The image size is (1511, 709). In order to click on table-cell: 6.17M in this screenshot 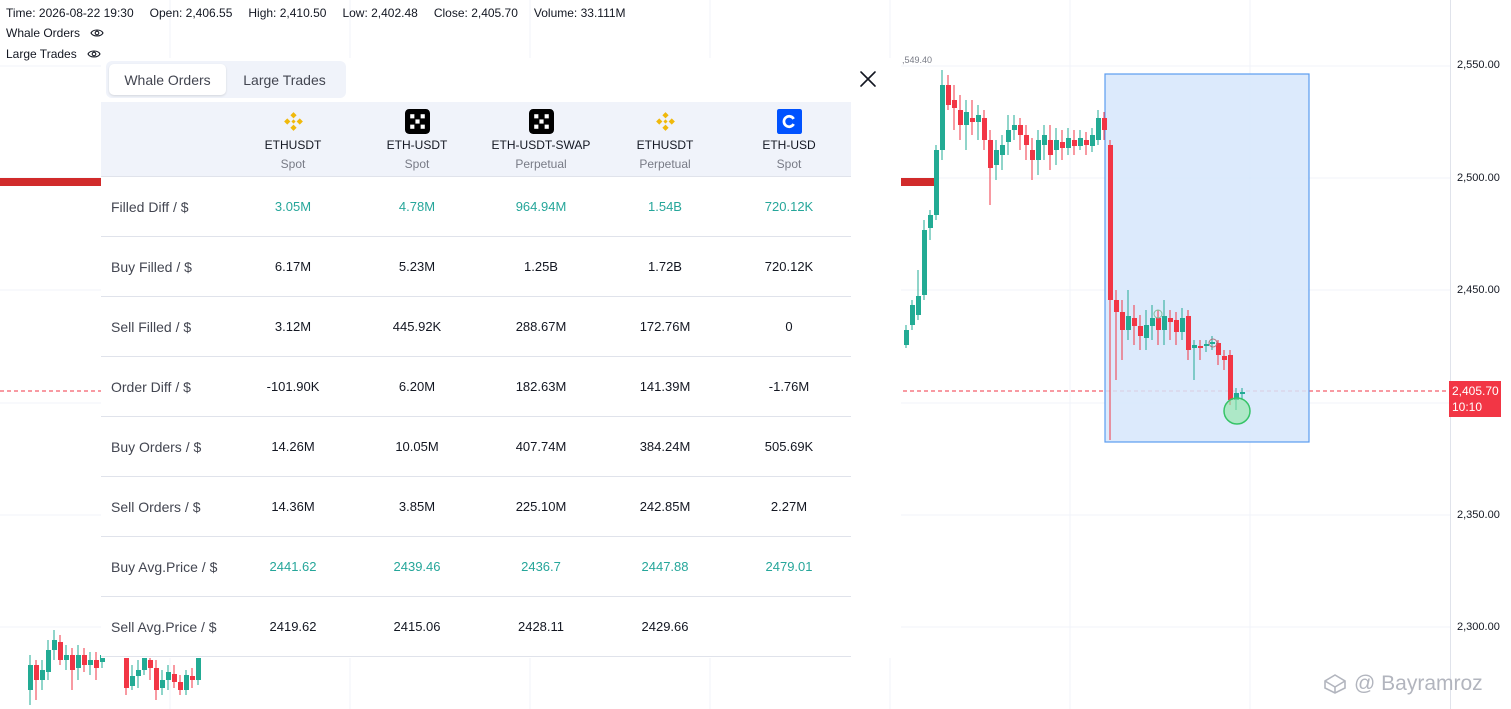, I will do `click(293, 266)`.